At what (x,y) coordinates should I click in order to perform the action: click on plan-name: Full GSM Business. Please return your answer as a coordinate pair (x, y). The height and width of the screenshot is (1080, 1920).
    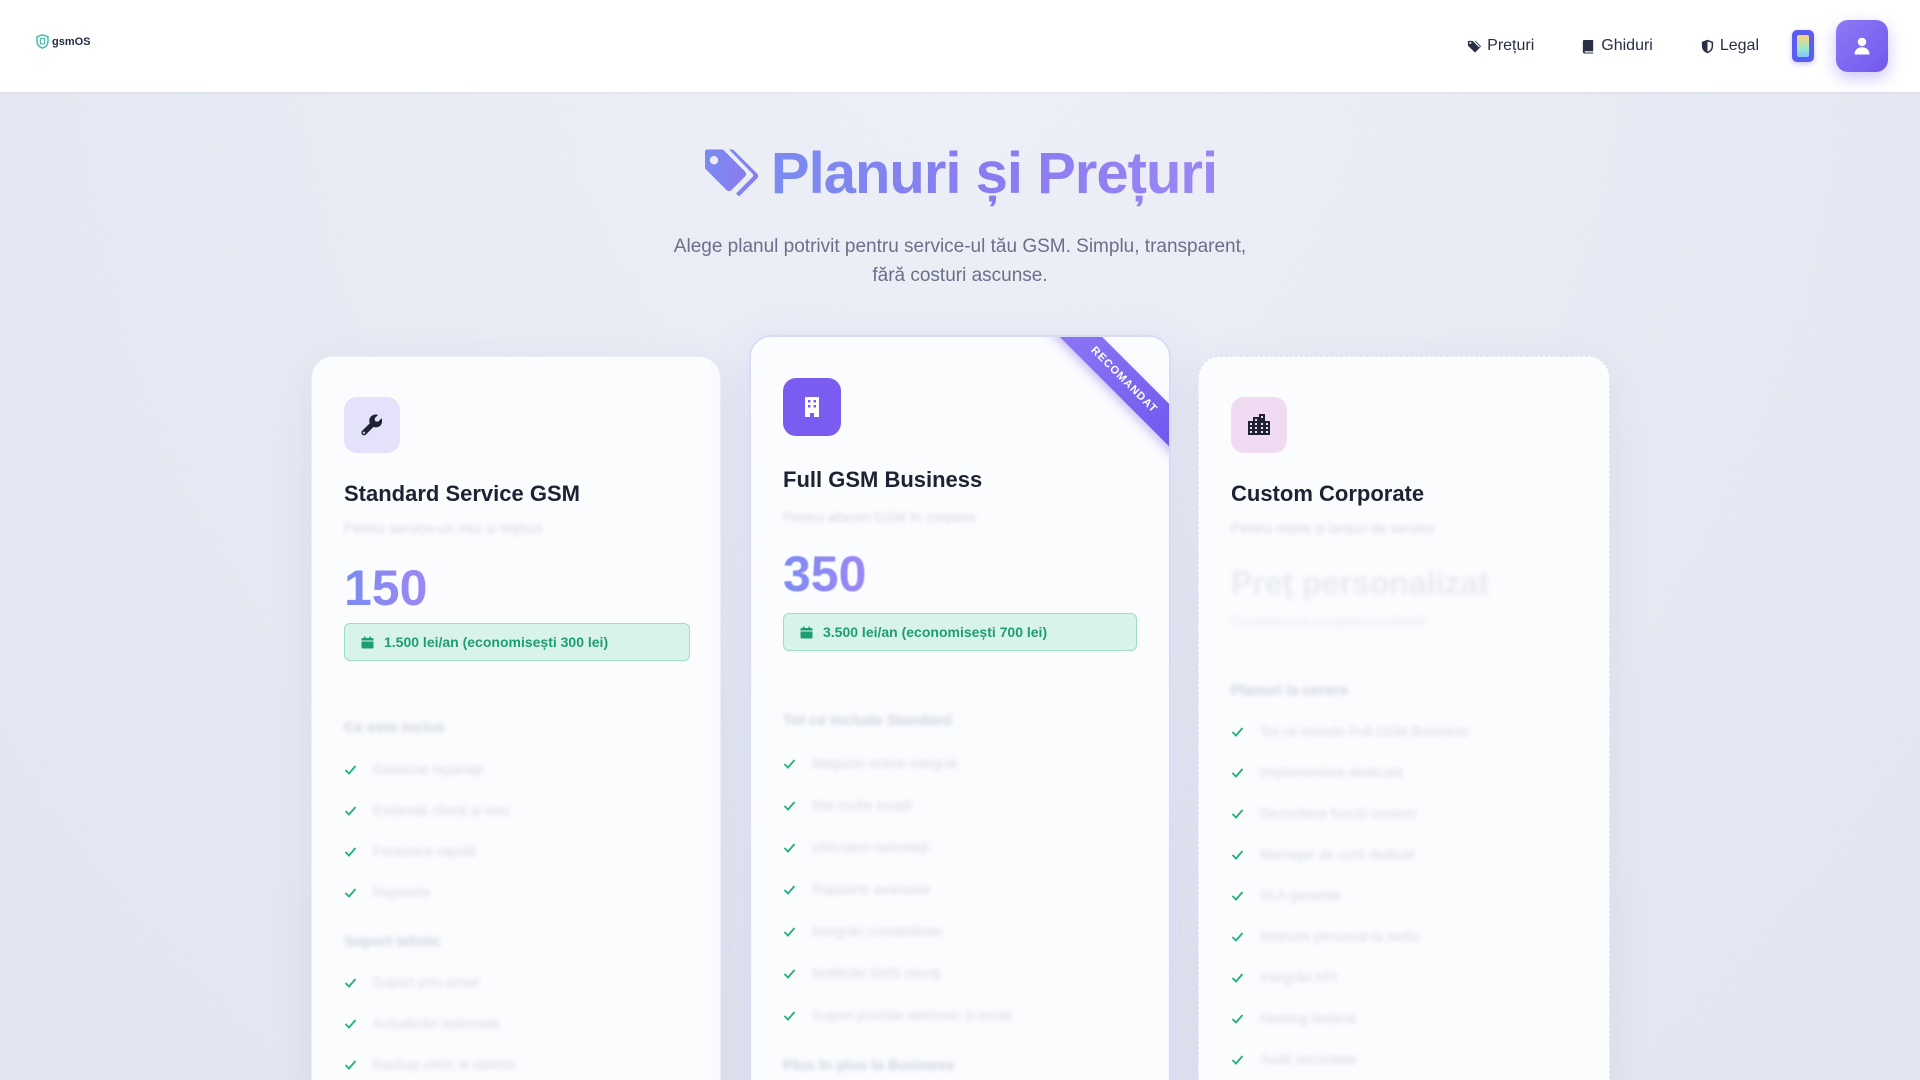
    Looking at the image, I should click on (883, 479).